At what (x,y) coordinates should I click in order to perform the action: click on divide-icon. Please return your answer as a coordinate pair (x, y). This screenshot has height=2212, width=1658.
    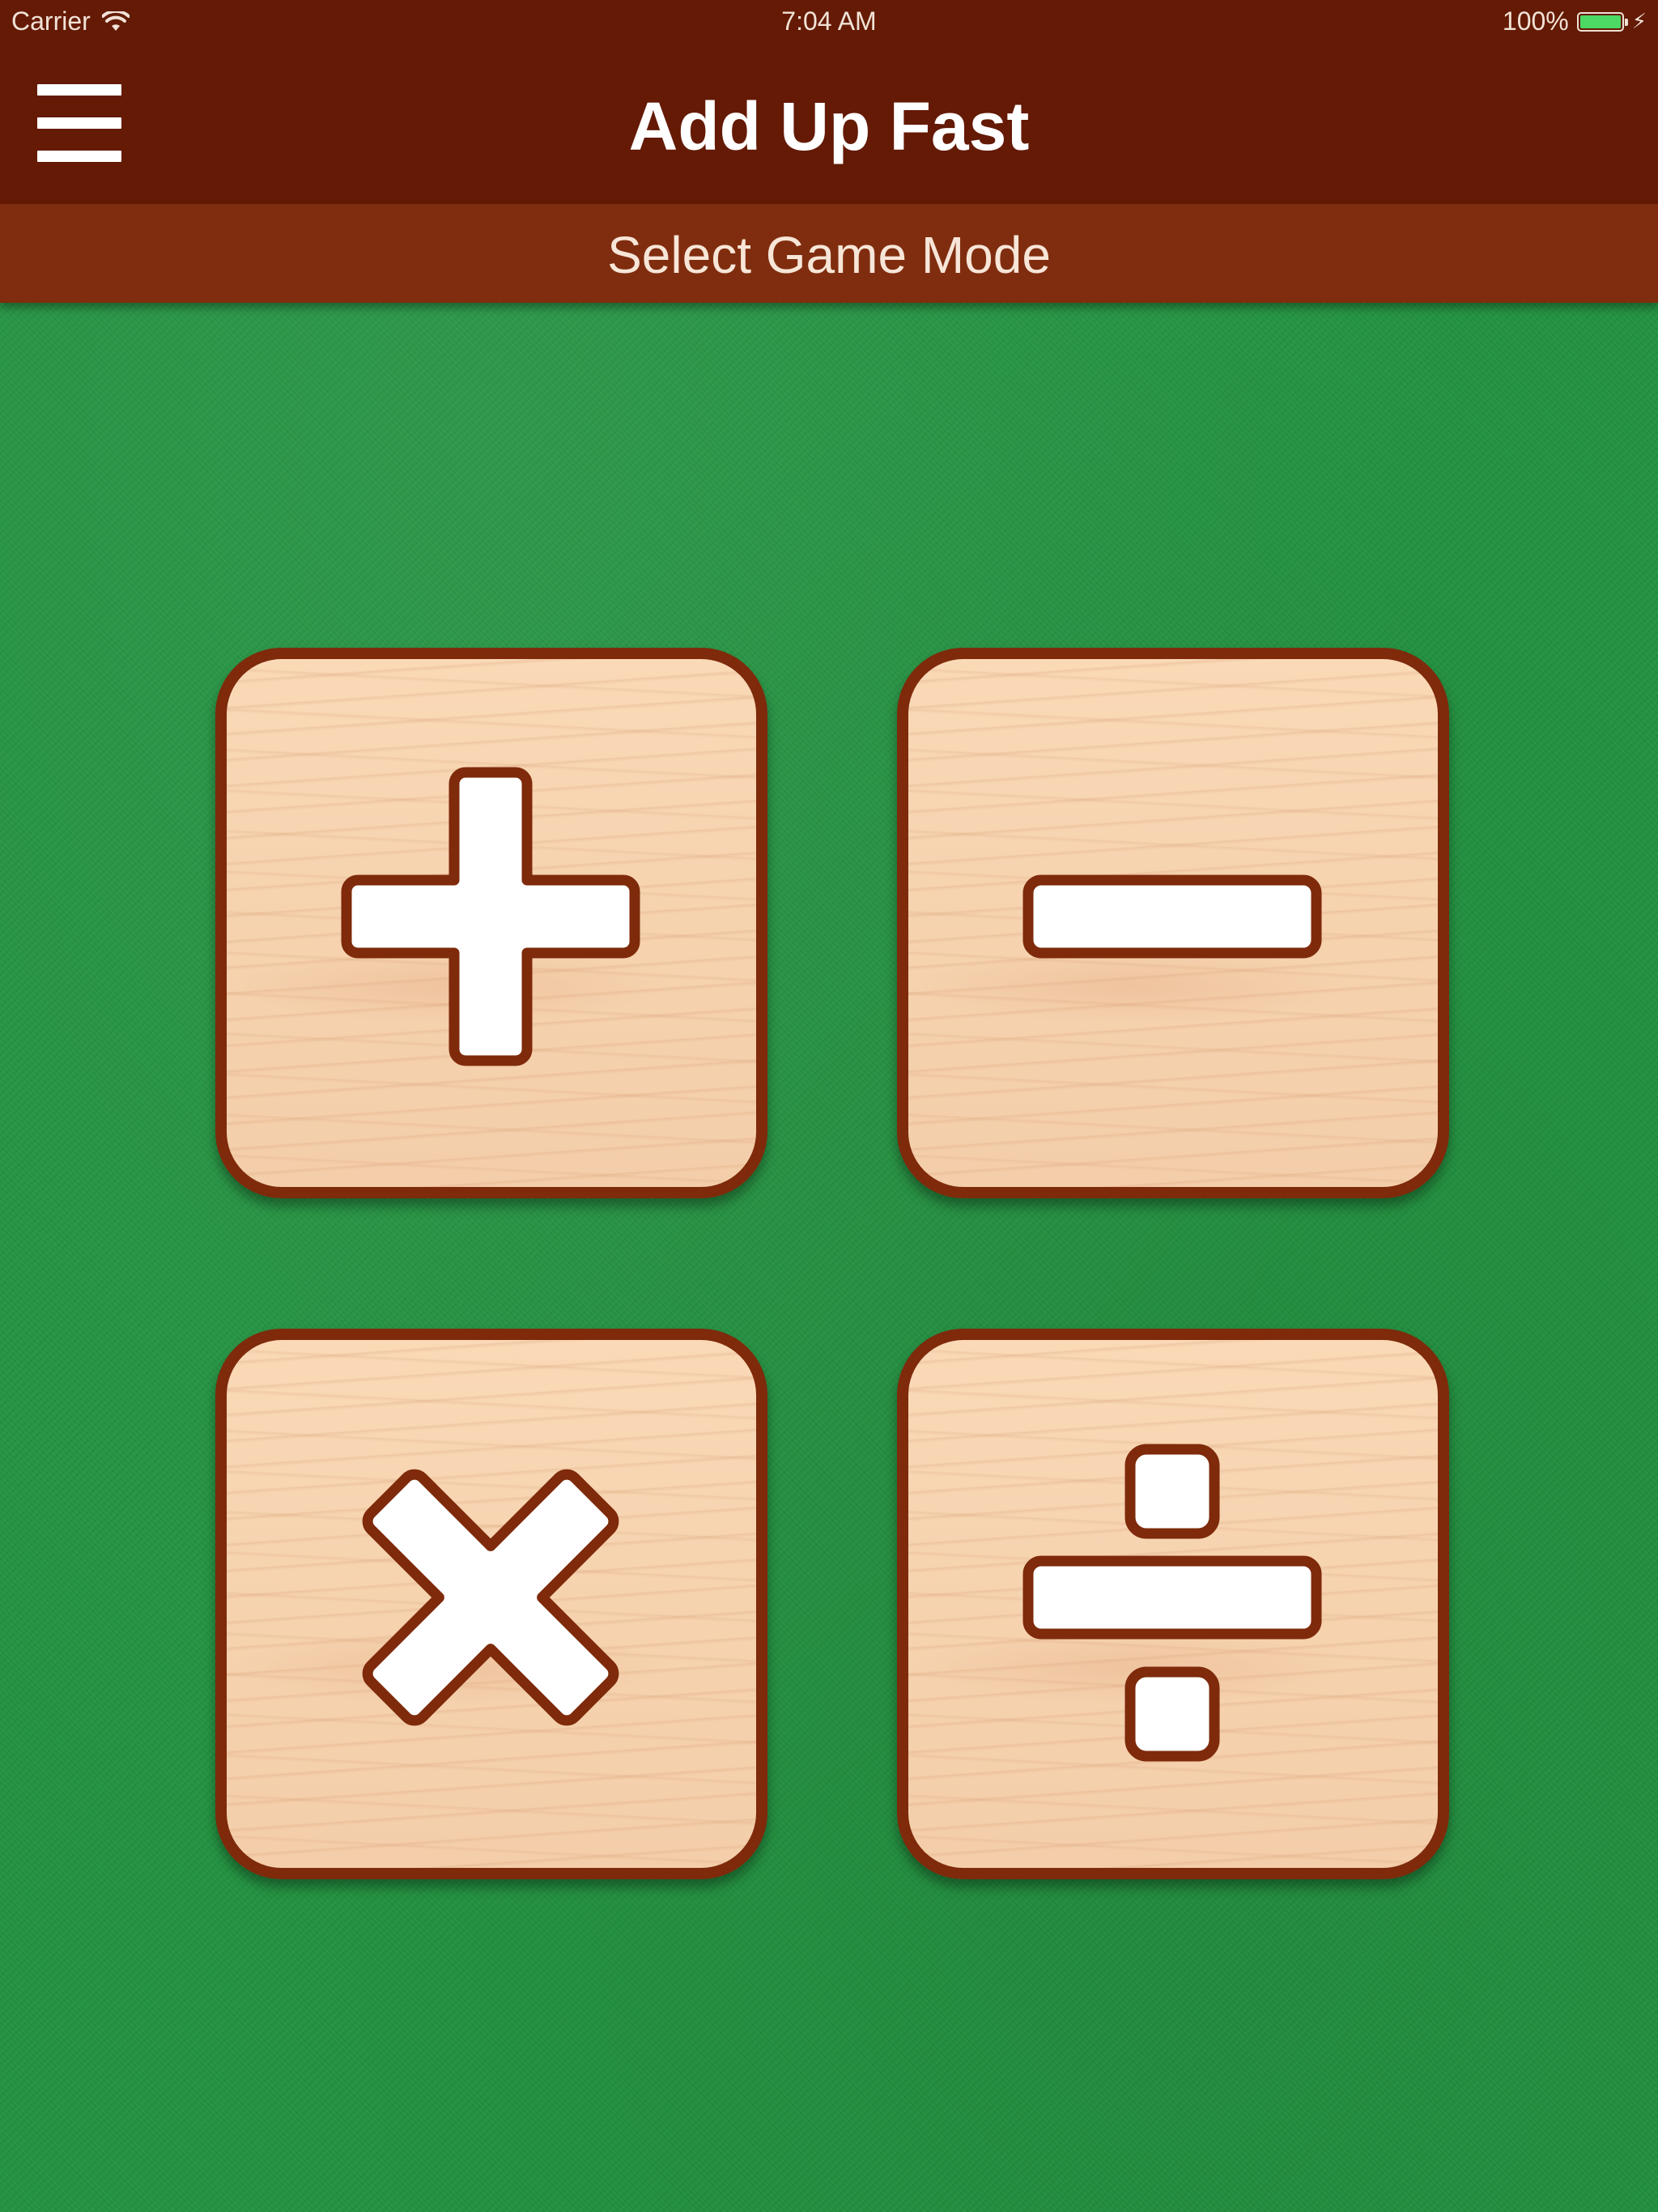
    Looking at the image, I should click on (1172, 1603).